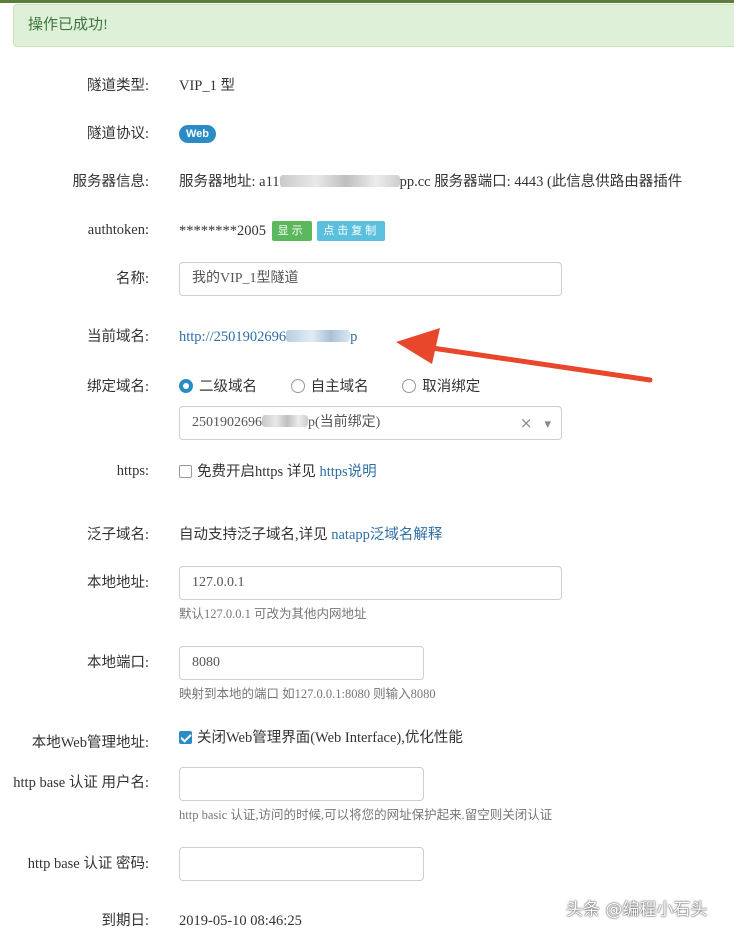  What do you see at coordinates (117, 387) in the screenshot?
I see `bind-domain-label: 绑定域名:` at bounding box center [117, 387].